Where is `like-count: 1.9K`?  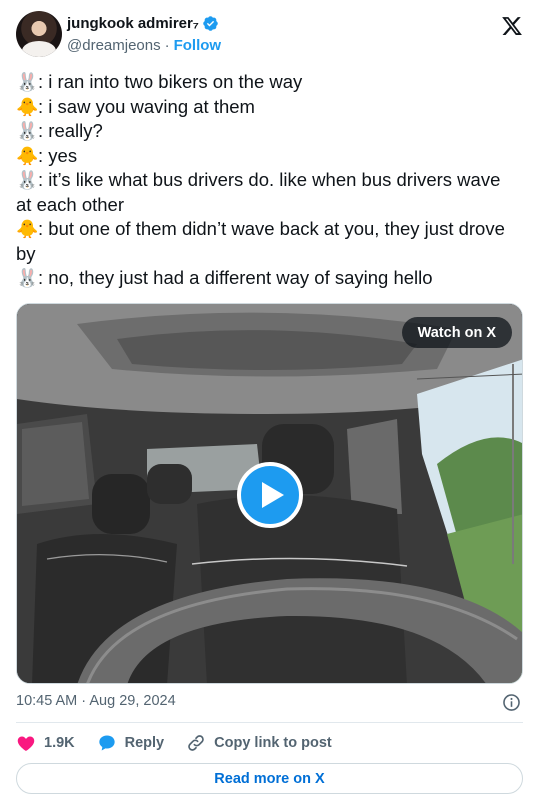 like-count: 1.9K is located at coordinates (59, 743).